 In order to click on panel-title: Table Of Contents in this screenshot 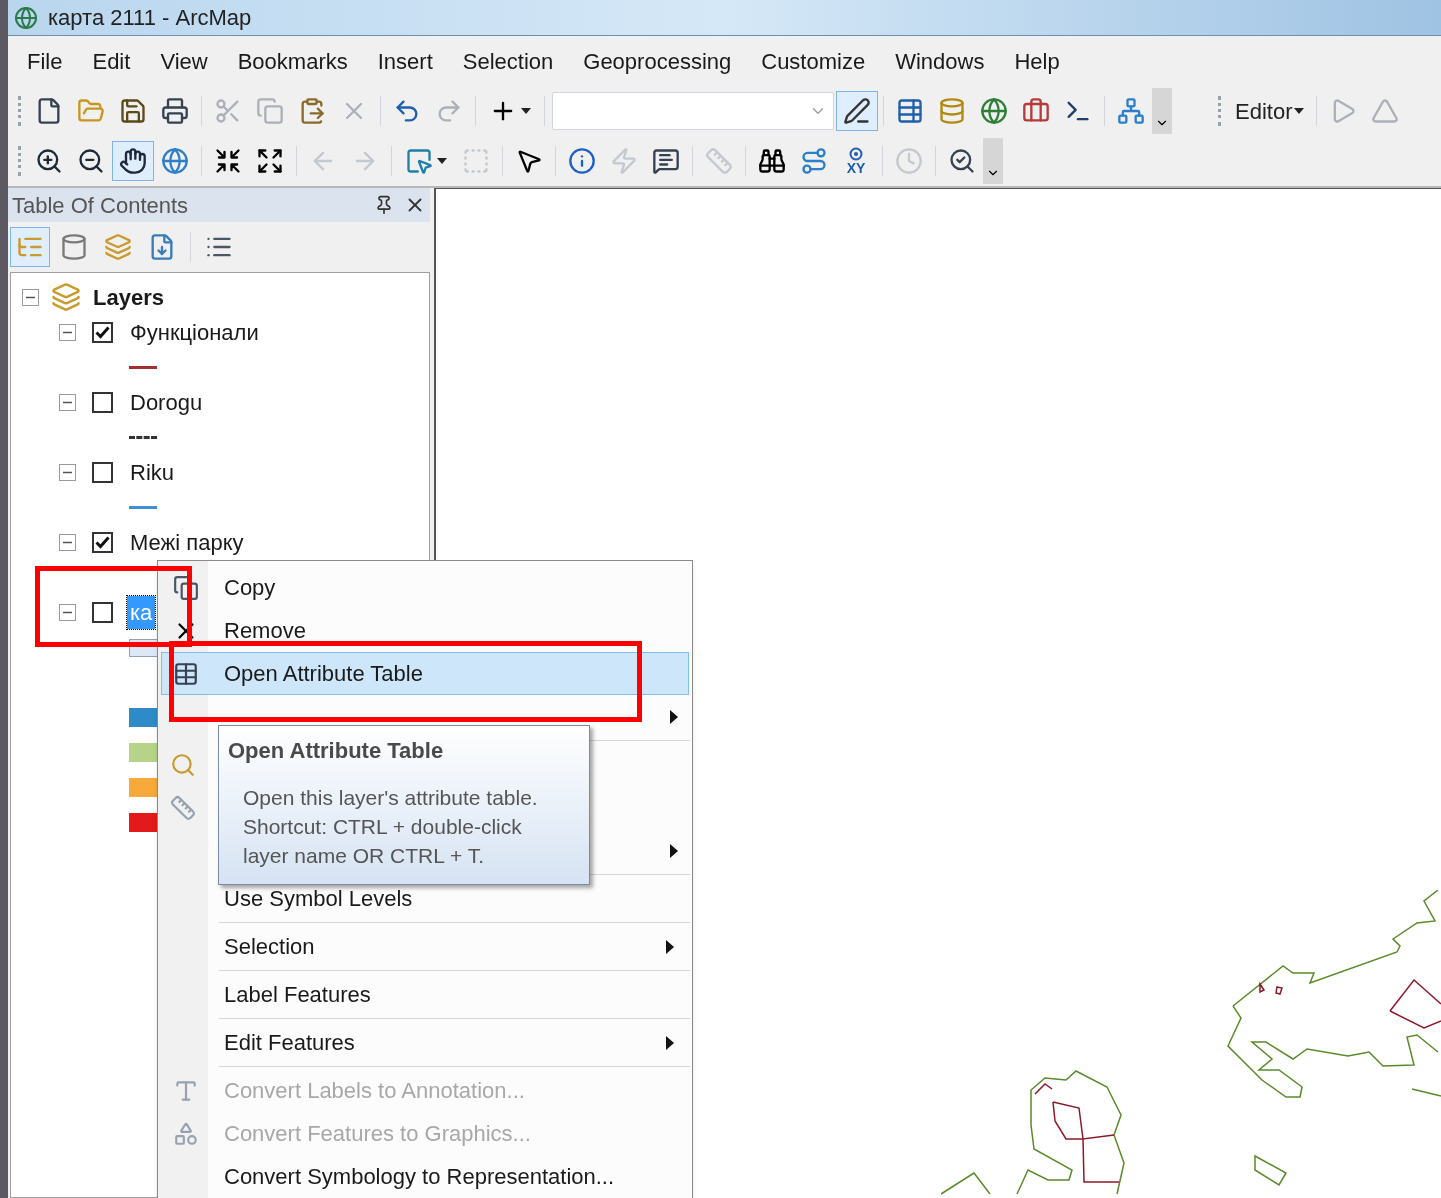, I will do `click(101, 205)`.